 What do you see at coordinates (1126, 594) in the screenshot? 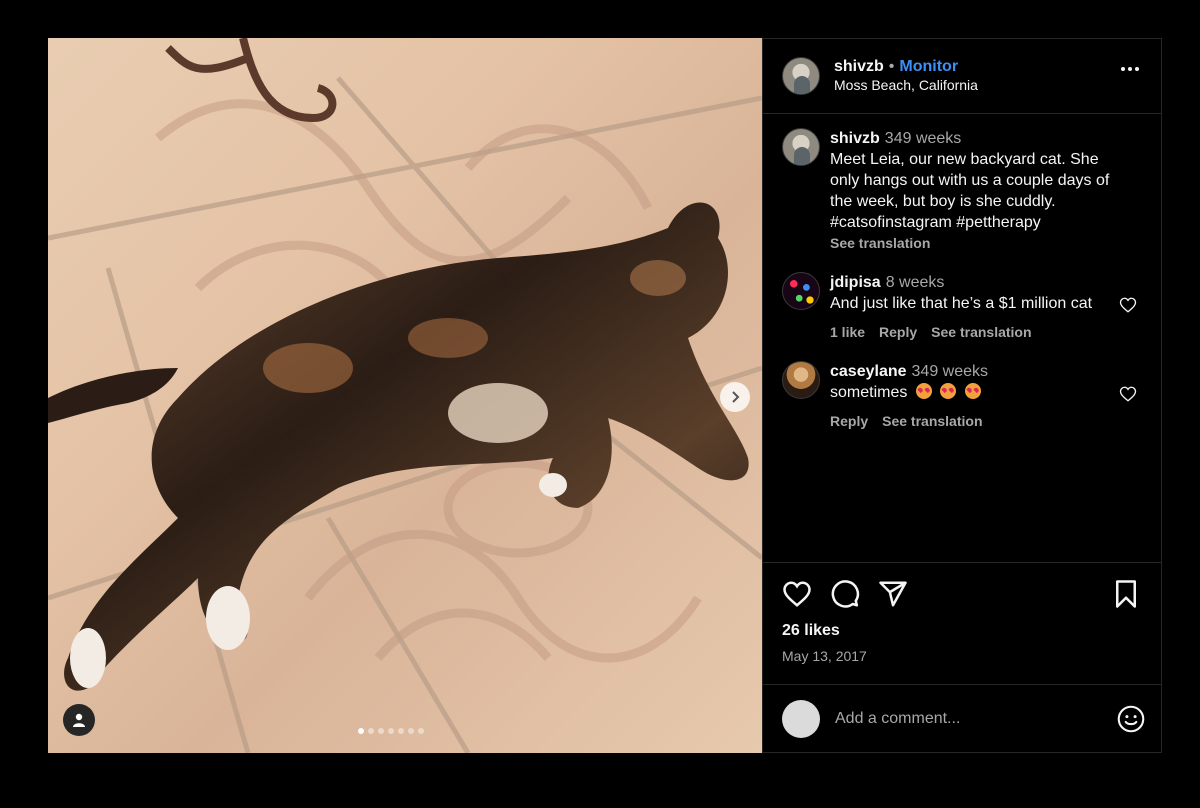
I see `bookmark-save-icon` at bounding box center [1126, 594].